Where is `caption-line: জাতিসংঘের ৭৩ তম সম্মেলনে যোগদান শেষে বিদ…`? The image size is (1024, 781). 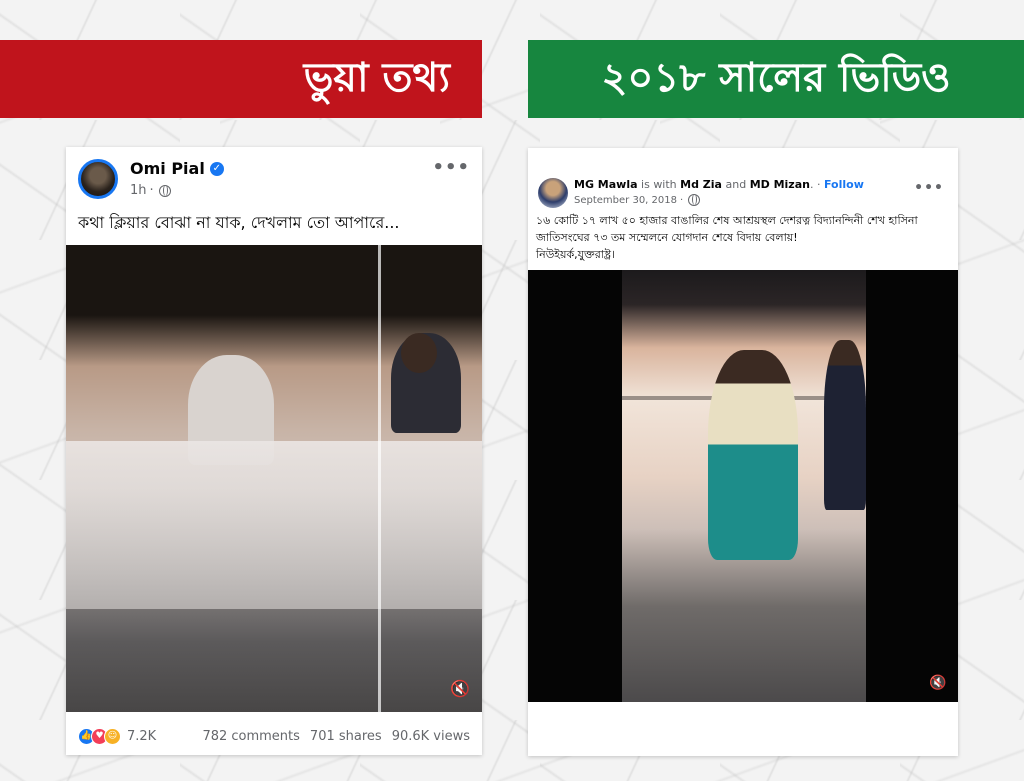 caption-line: জাতিসংঘের ৭৩ তম সম্মেলনে যোগদান শেষে বিদ… is located at coordinates (667, 237).